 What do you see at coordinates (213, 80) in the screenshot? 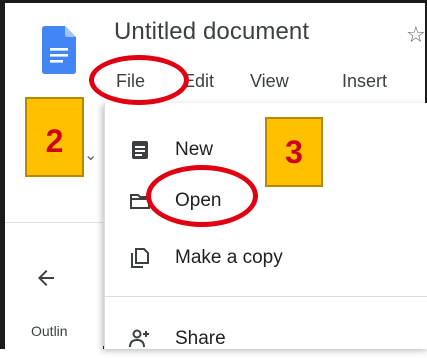
I see `menubar: File Edit View Insert` at bounding box center [213, 80].